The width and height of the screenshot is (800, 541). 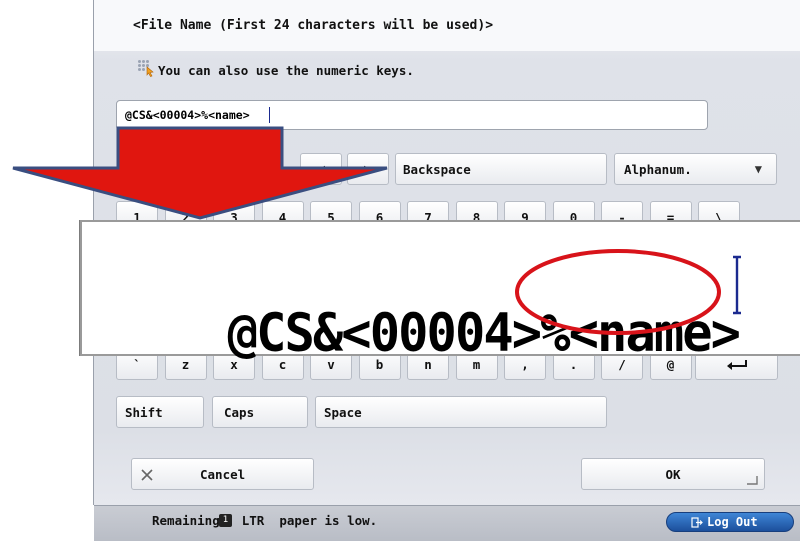 What do you see at coordinates (186, 520) in the screenshot?
I see `status-prefix: Remaining` at bounding box center [186, 520].